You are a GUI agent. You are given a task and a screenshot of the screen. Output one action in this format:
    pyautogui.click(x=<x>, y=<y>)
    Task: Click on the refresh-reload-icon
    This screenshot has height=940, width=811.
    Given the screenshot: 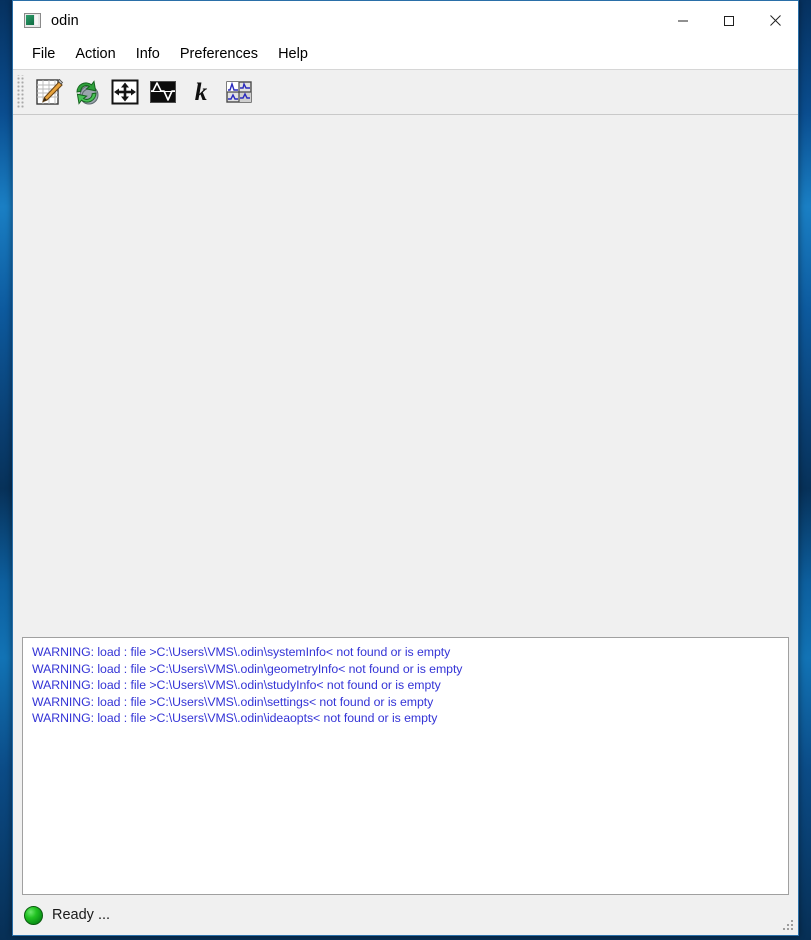 What is the action you would take?
    pyautogui.click(x=87, y=92)
    